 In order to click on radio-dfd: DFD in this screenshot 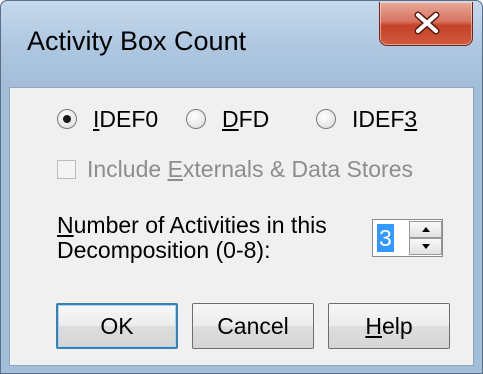, I will do `click(227, 119)`.